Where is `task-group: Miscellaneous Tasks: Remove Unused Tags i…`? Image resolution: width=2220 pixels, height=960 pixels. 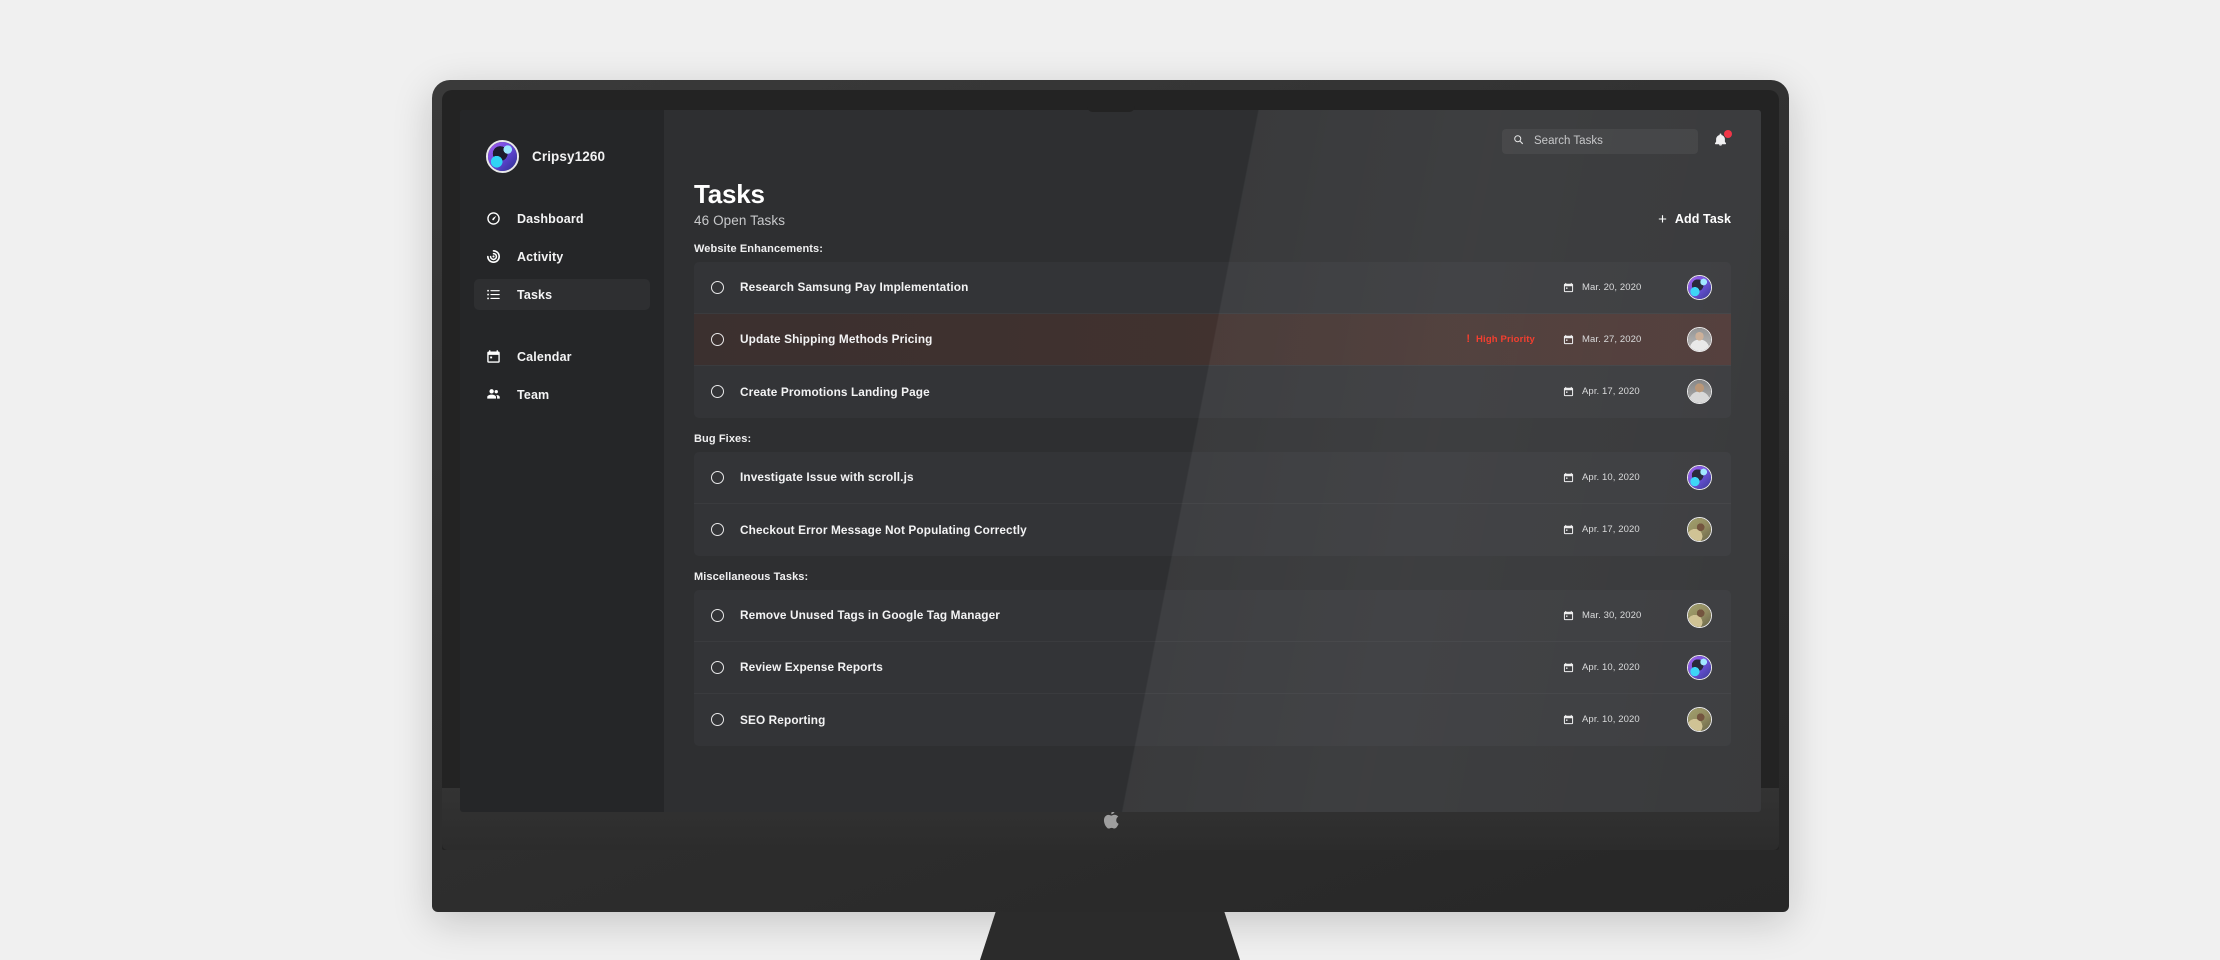 task-group: Miscellaneous Tasks: Remove Unused Tags i… is located at coordinates (1212, 658).